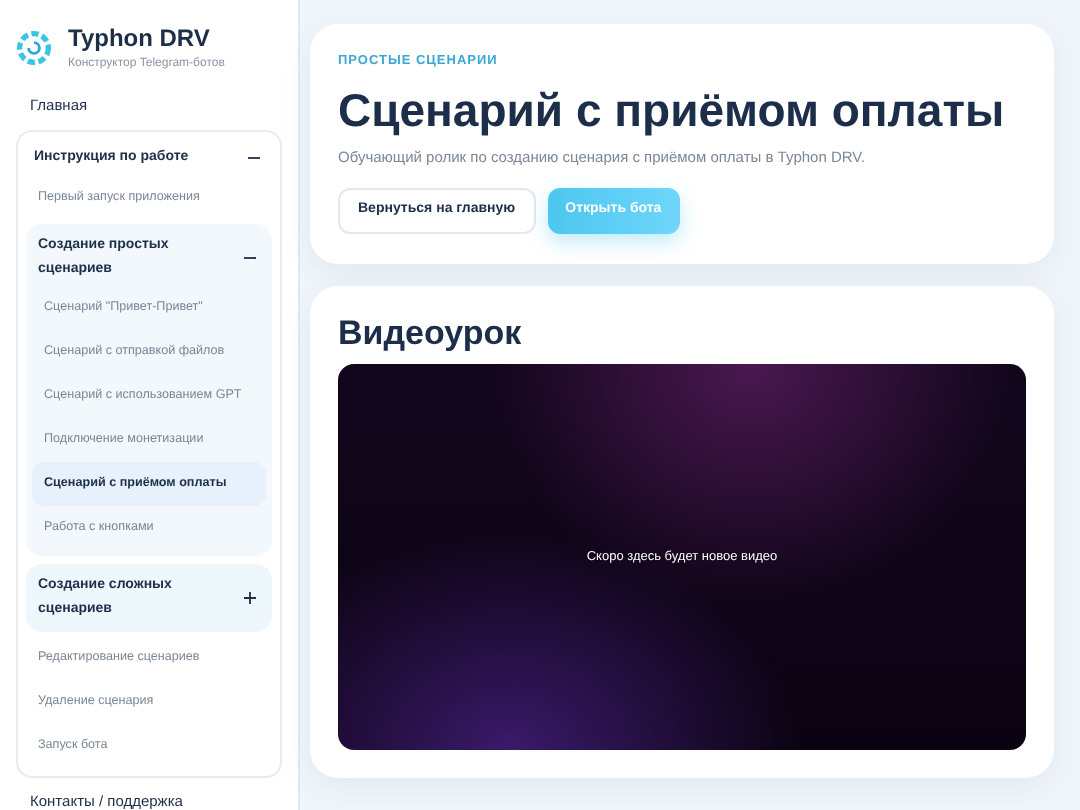 This screenshot has height=810, width=1080. What do you see at coordinates (250, 598) in the screenshot?
I see `plus-icon` at bounding box center [250, 598].